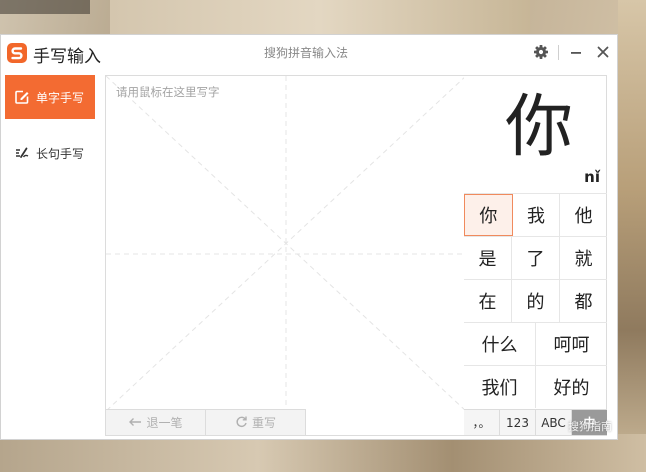 The width and height of the screenshot is (646, 472). I want to click on character-preview: 你 nǐ, so click(535, 134).